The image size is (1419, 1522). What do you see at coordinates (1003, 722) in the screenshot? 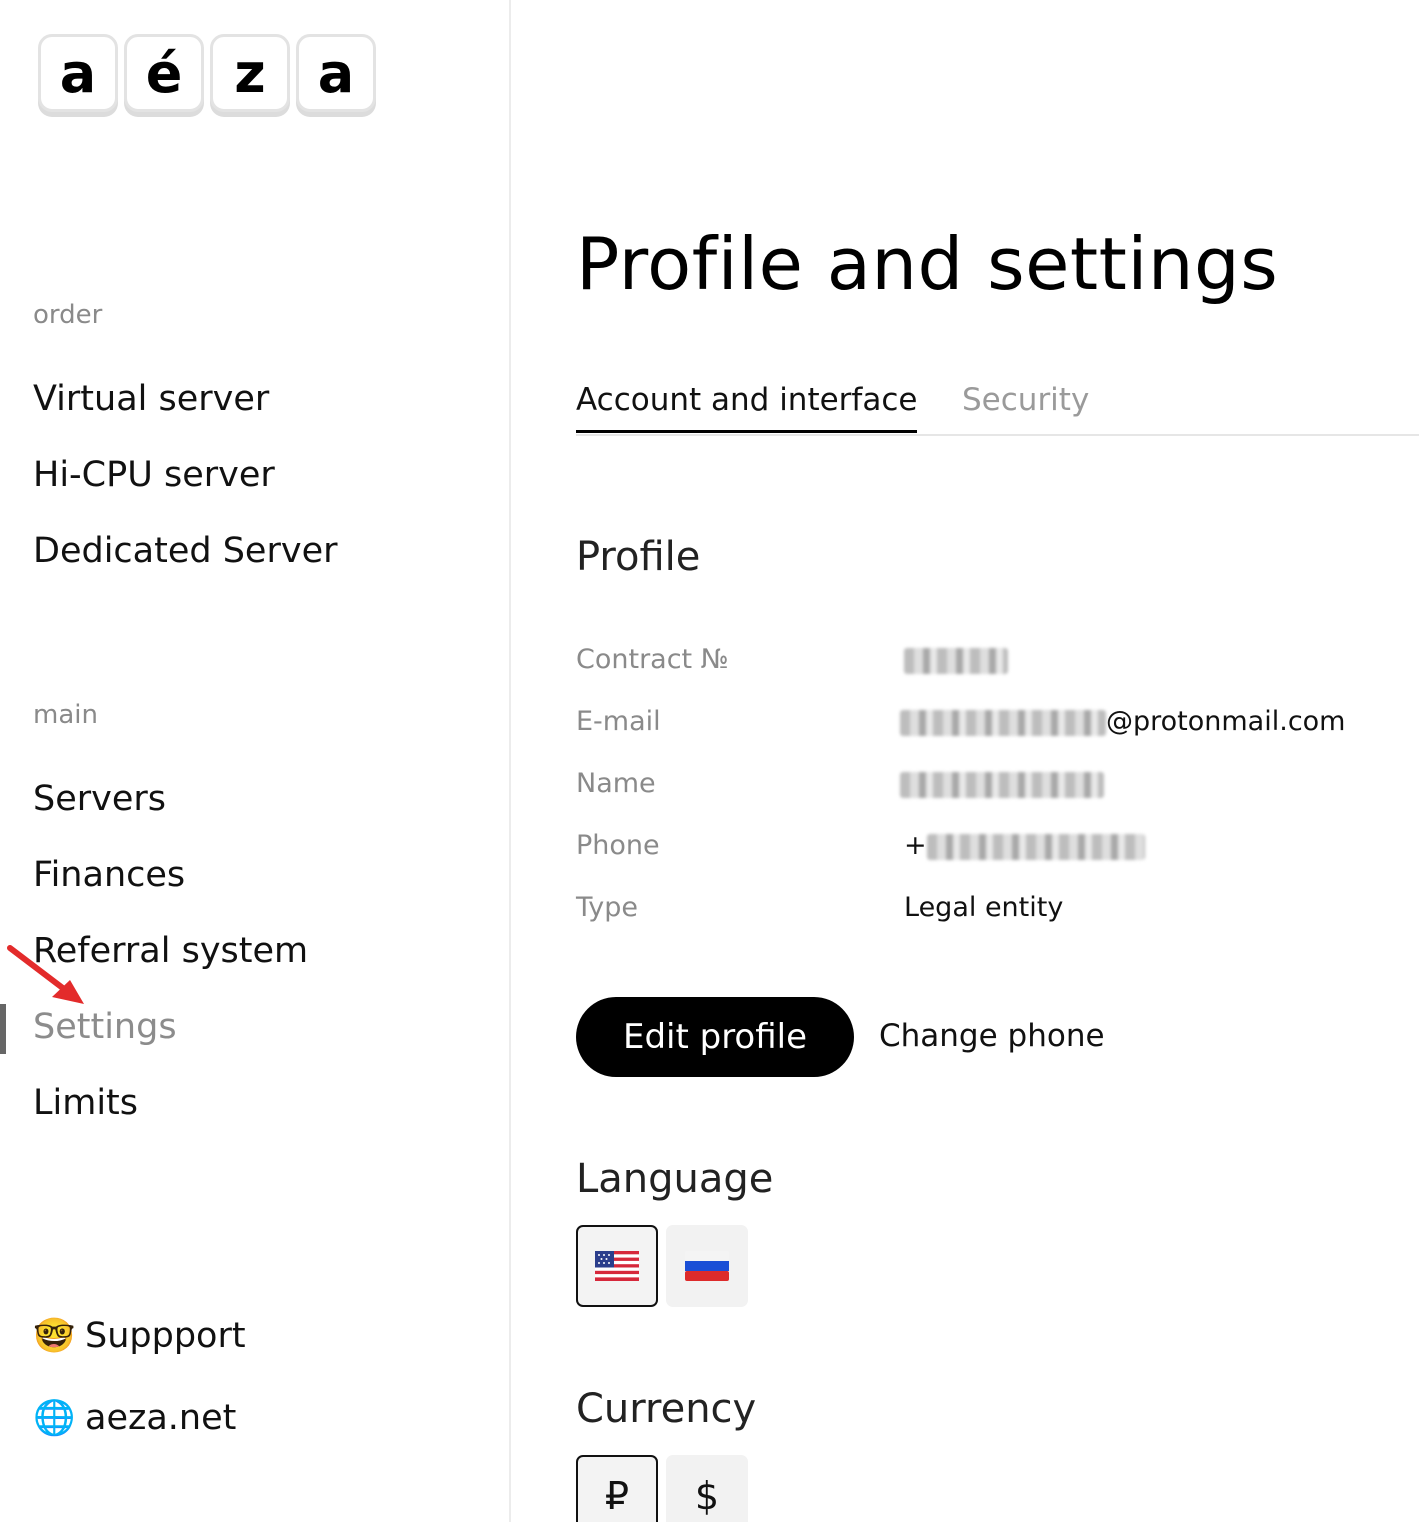
I see `redacted-email-user` at bounding box center [1003, 722].